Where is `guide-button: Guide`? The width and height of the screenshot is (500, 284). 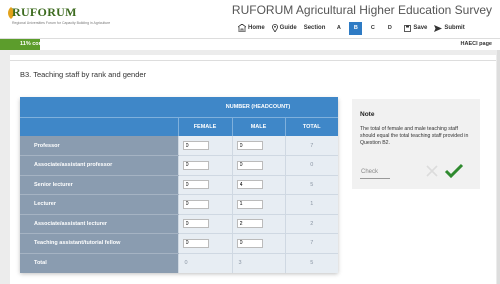 guide-button: Guide is located at coordinates (284, 28).